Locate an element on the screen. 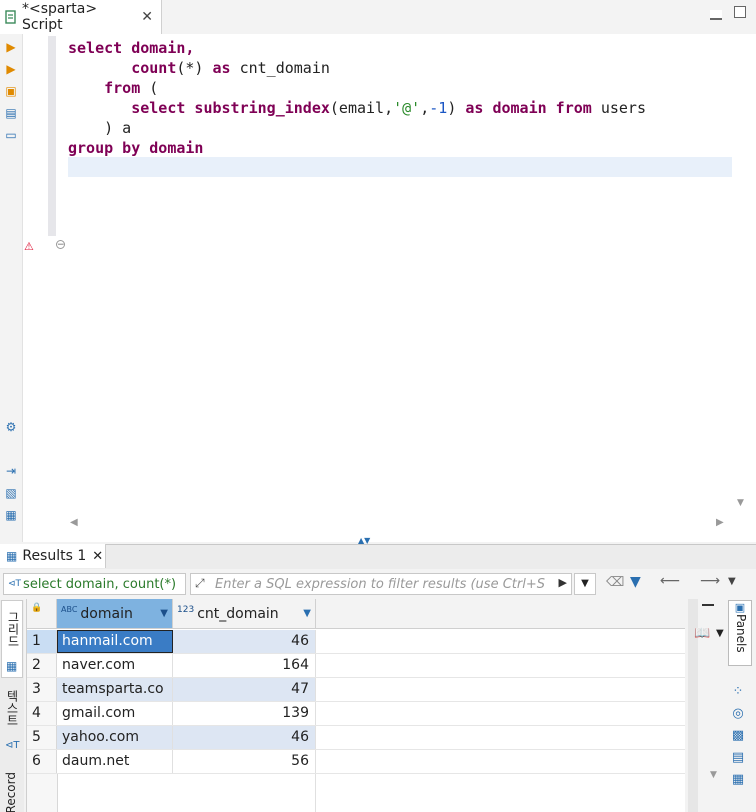  book-icon: 📖 is located at coordinates (702, 633).